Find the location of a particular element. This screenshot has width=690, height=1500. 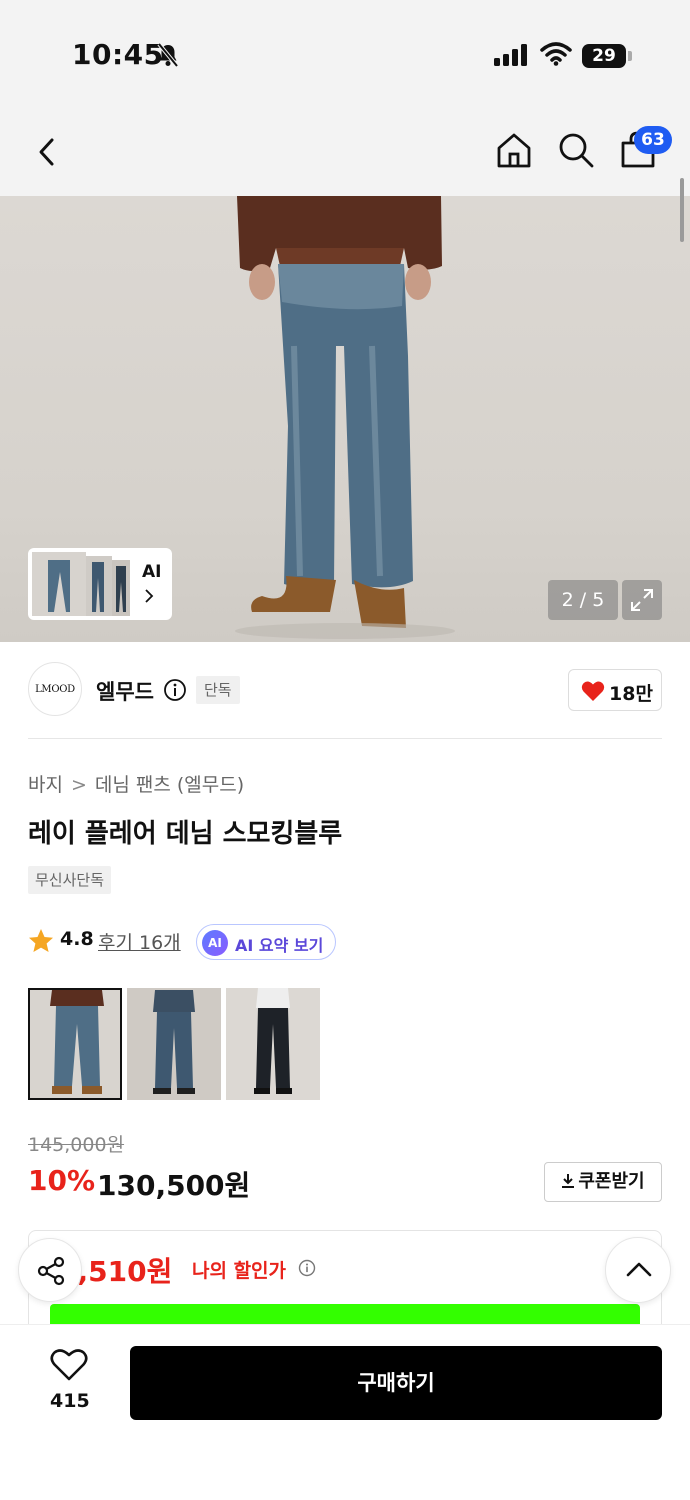

ai-summary-icon: AI is located at coordinates (215, 943).